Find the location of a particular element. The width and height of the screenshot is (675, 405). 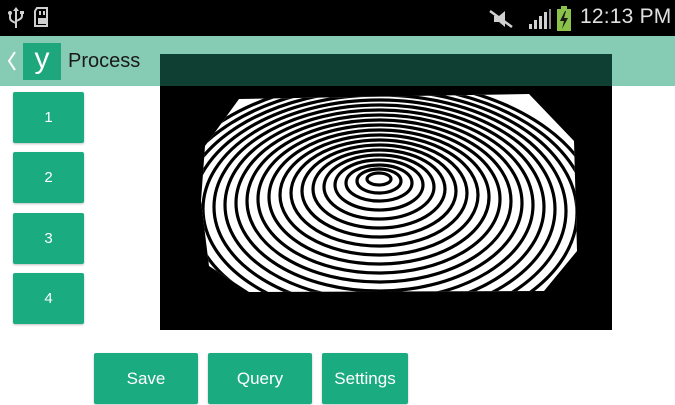

side-button-4: 4 is located at coordinates (48, 298).